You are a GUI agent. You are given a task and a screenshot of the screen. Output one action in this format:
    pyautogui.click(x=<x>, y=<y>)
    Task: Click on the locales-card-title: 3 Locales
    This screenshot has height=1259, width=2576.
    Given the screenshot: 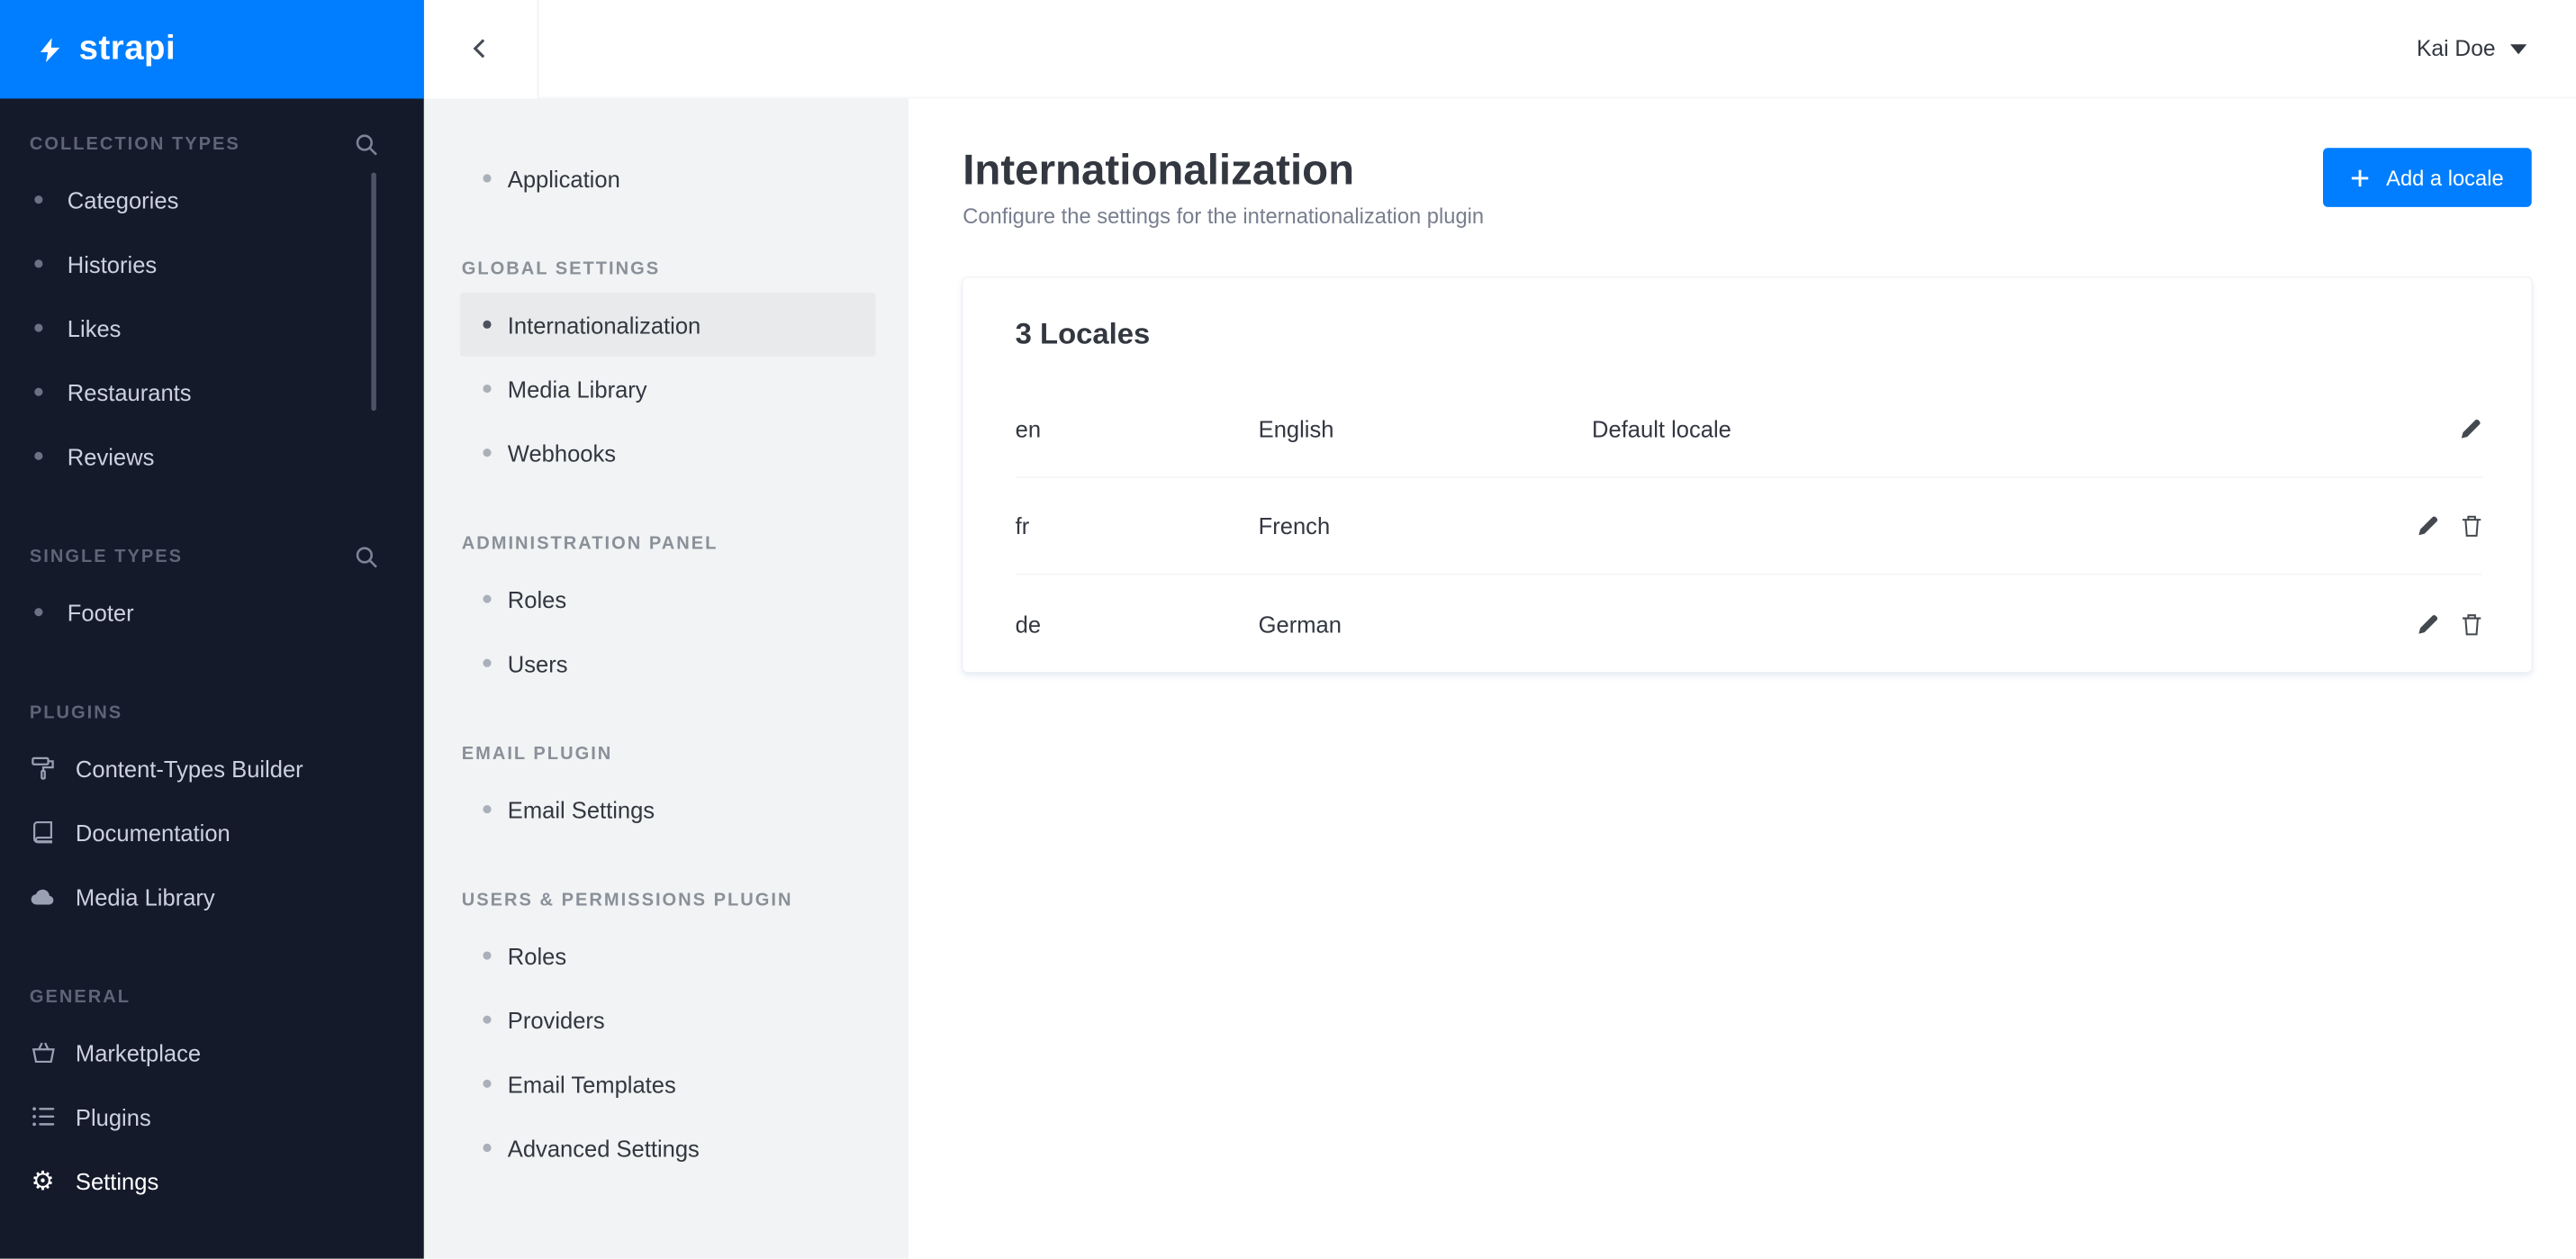 What is the action you would take?
    pyautogui.click(x=1083, y=333)
    